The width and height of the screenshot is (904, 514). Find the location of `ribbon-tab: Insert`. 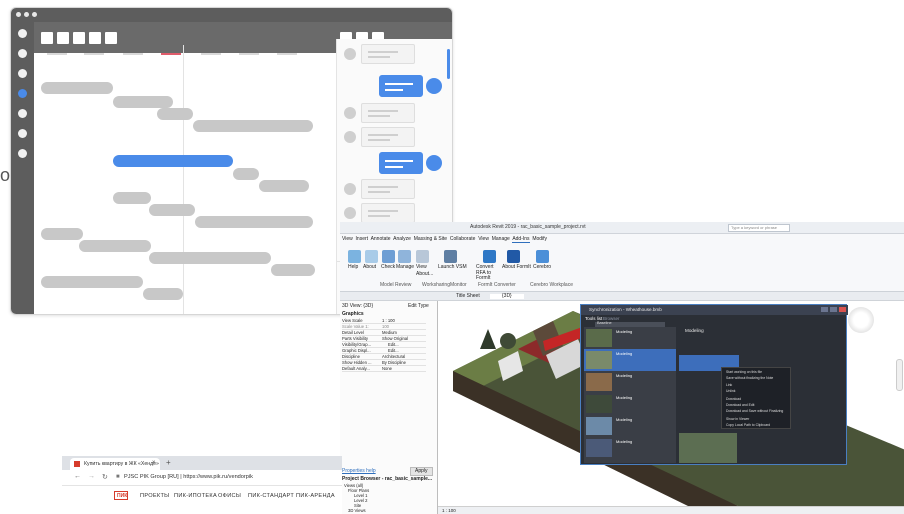

ribbon-tab: Insert is located at coordinates (362, 239).